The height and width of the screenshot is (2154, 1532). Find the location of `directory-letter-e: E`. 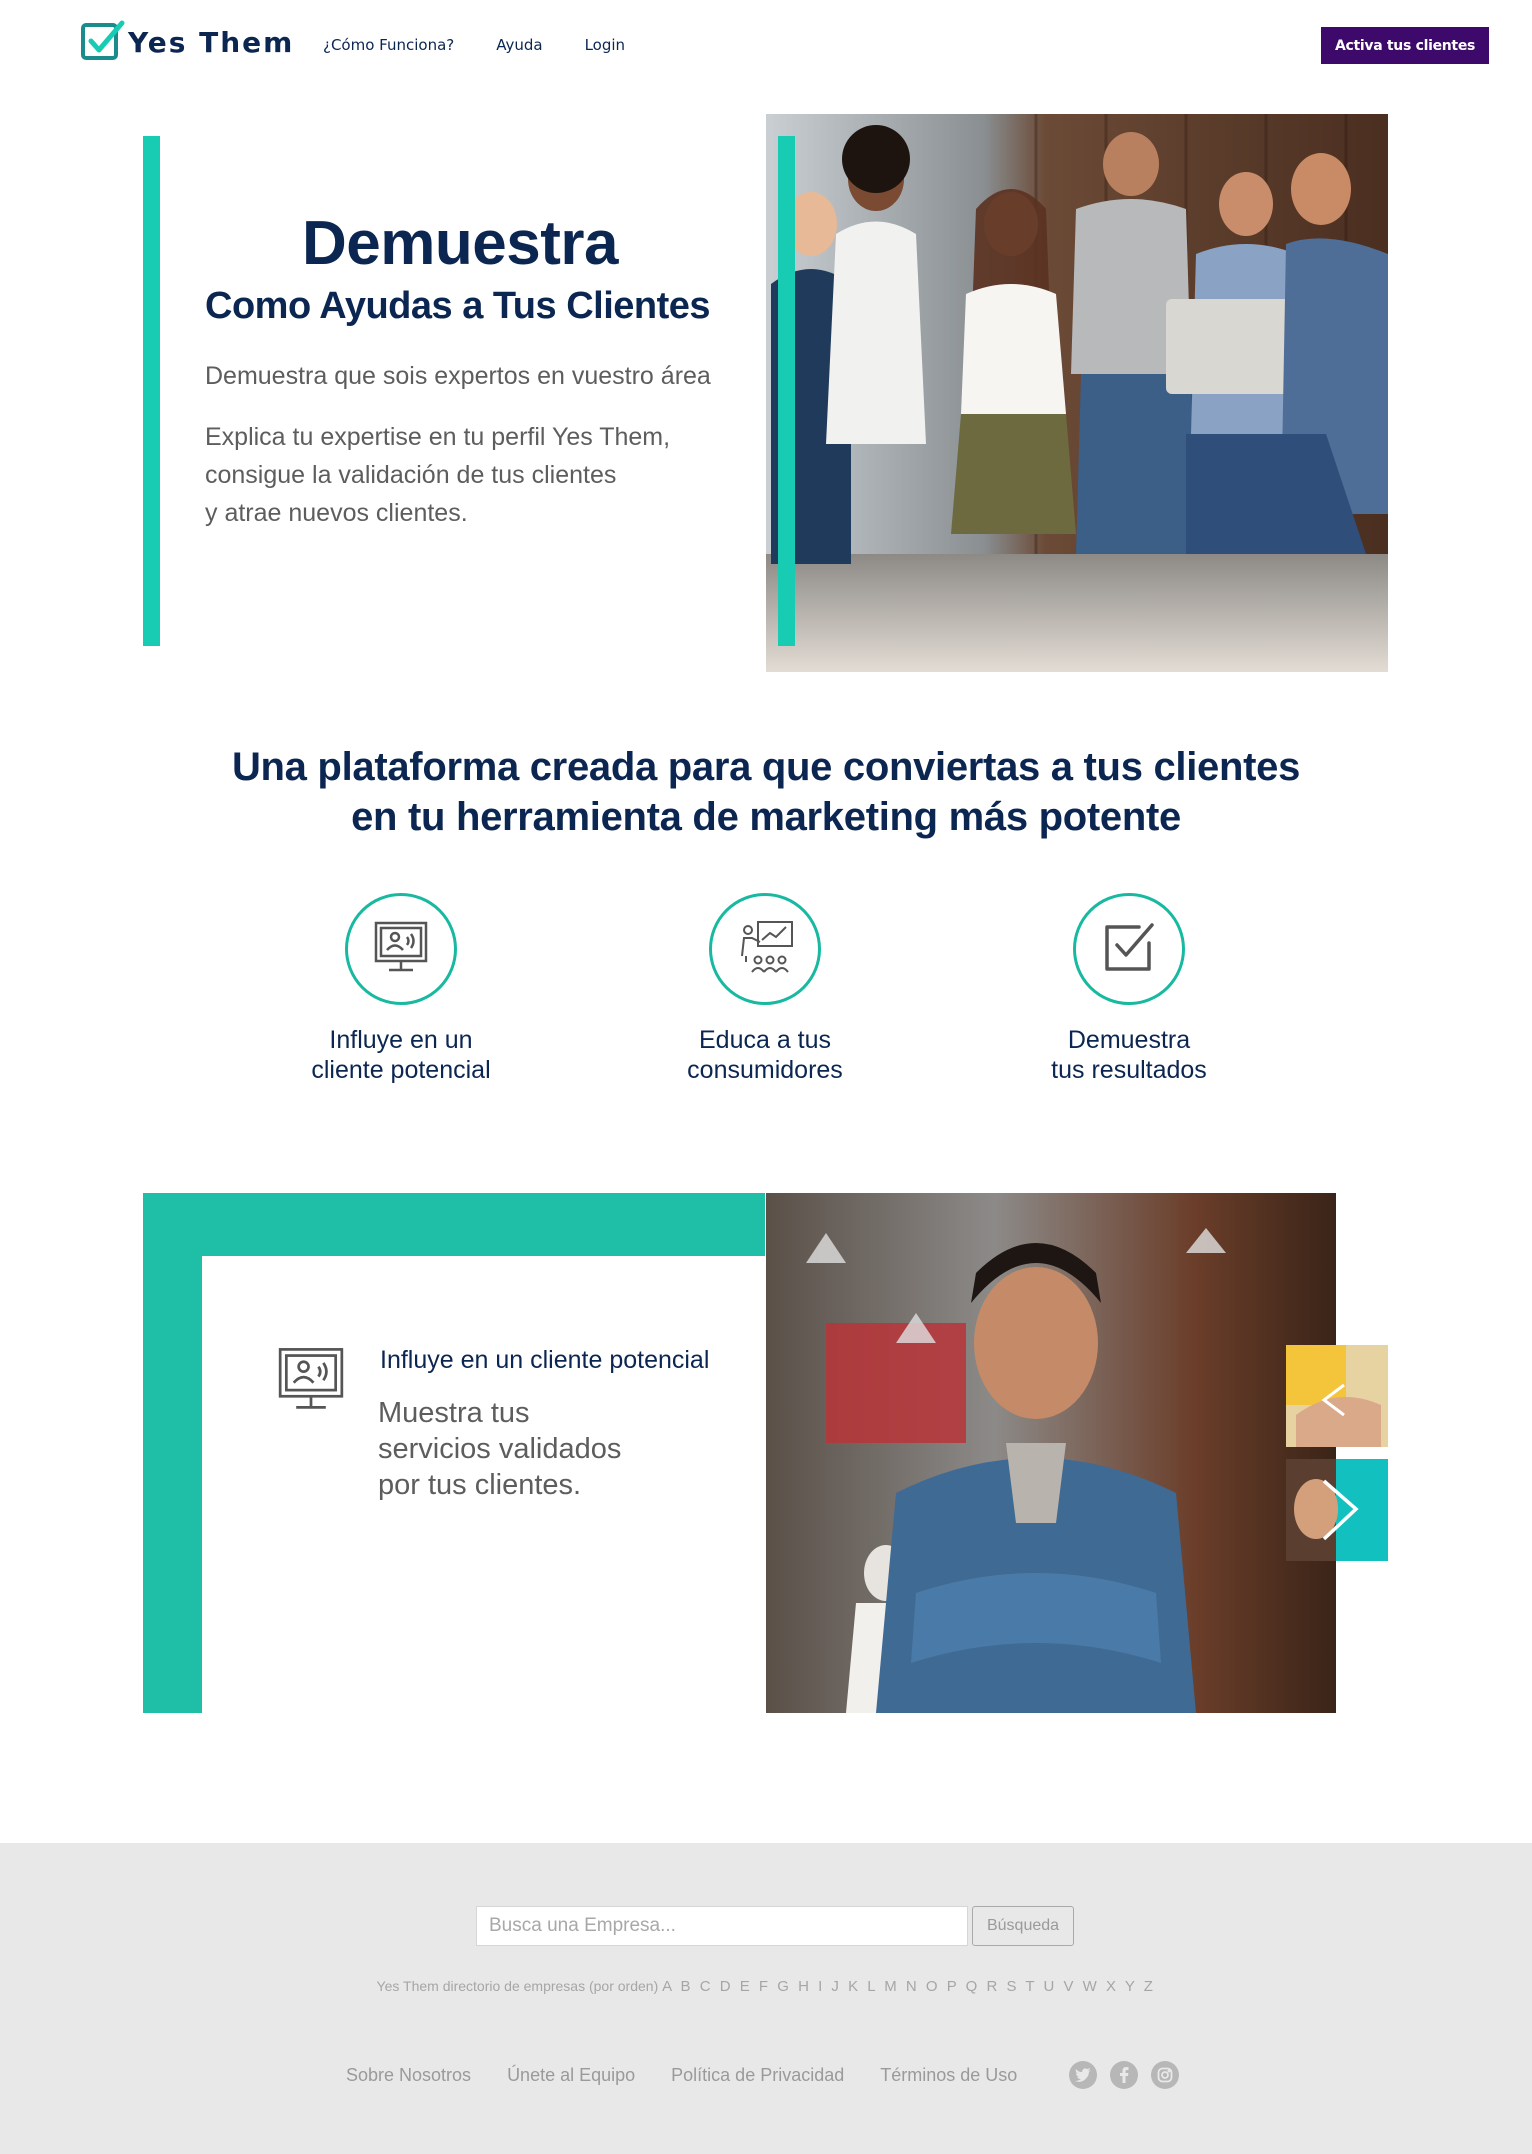

directory-letter-e: E is located at coordinates (749, 1986).